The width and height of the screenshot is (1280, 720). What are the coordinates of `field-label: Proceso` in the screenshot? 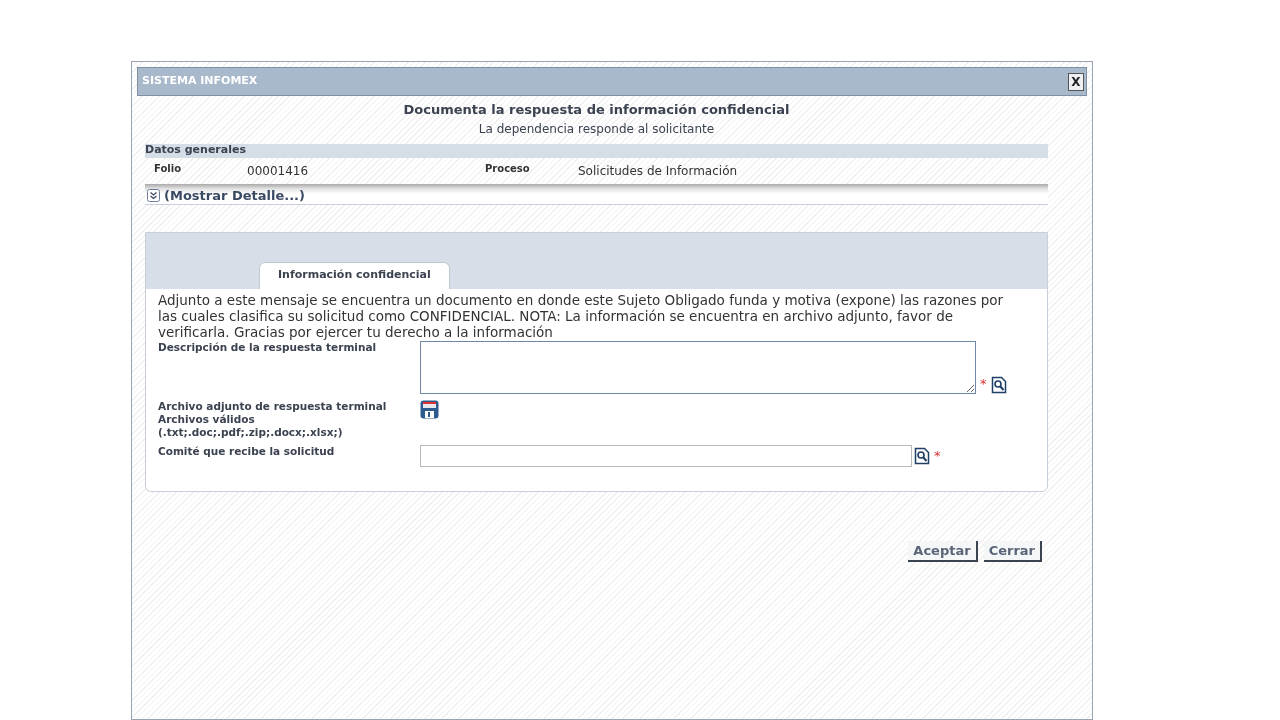 It's located at (507, 169).